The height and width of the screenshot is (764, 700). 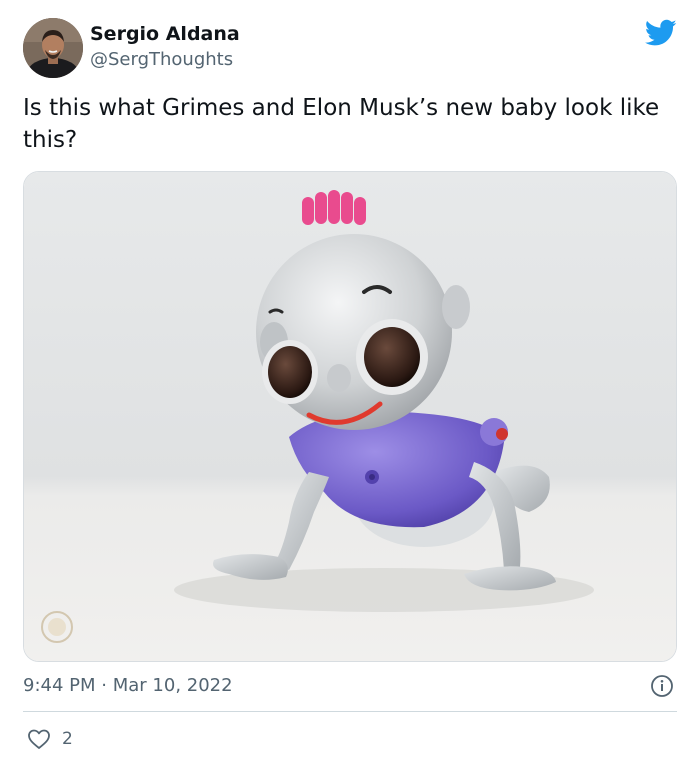 I want to click on like-count: 2, so click(x=67, y=739).